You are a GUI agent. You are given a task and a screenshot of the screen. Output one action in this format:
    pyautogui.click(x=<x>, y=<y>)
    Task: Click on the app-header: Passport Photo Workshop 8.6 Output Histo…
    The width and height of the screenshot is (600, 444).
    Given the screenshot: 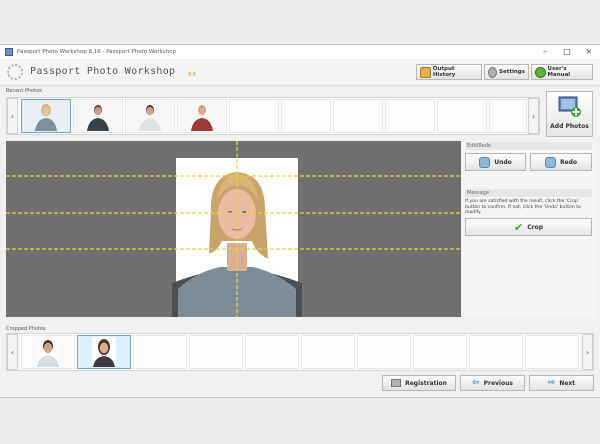 What is the action you would take?
    pyautogui.click(x=300, y=72)
    